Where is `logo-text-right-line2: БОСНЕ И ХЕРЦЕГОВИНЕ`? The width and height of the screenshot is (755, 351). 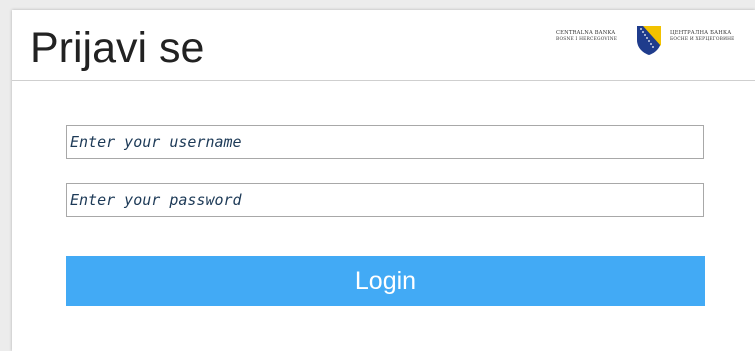 logo-text-right-line2: БОСНЕ И ХЕРЦЕГОВИНЕ is located at coordinates (702, 39).